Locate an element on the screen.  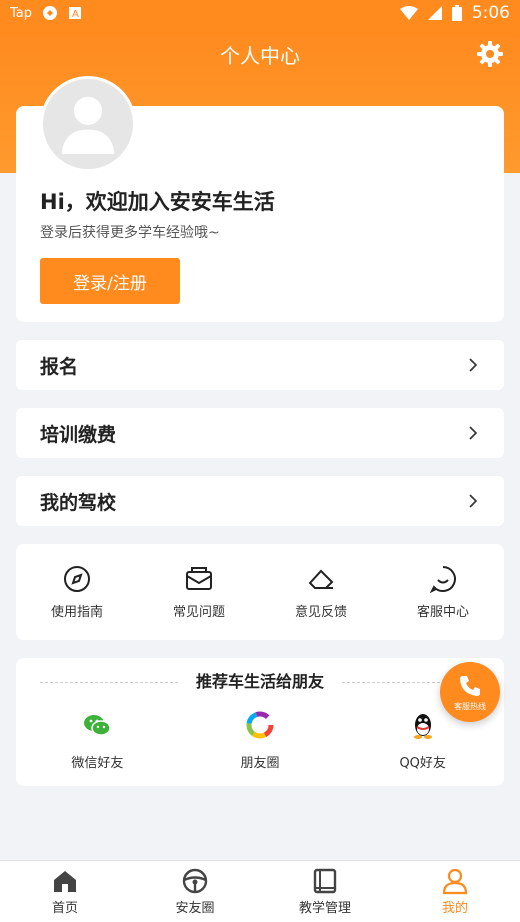
svg-text: A is located at coordinates (75, 14).